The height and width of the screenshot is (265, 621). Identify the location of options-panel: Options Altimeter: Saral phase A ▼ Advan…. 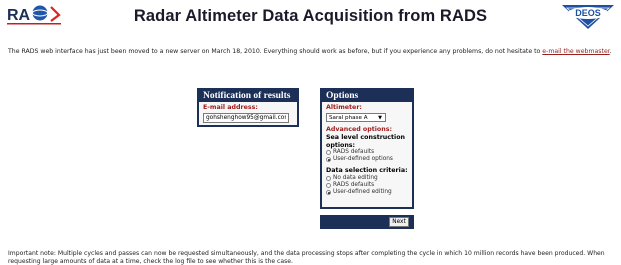
(367, 148).